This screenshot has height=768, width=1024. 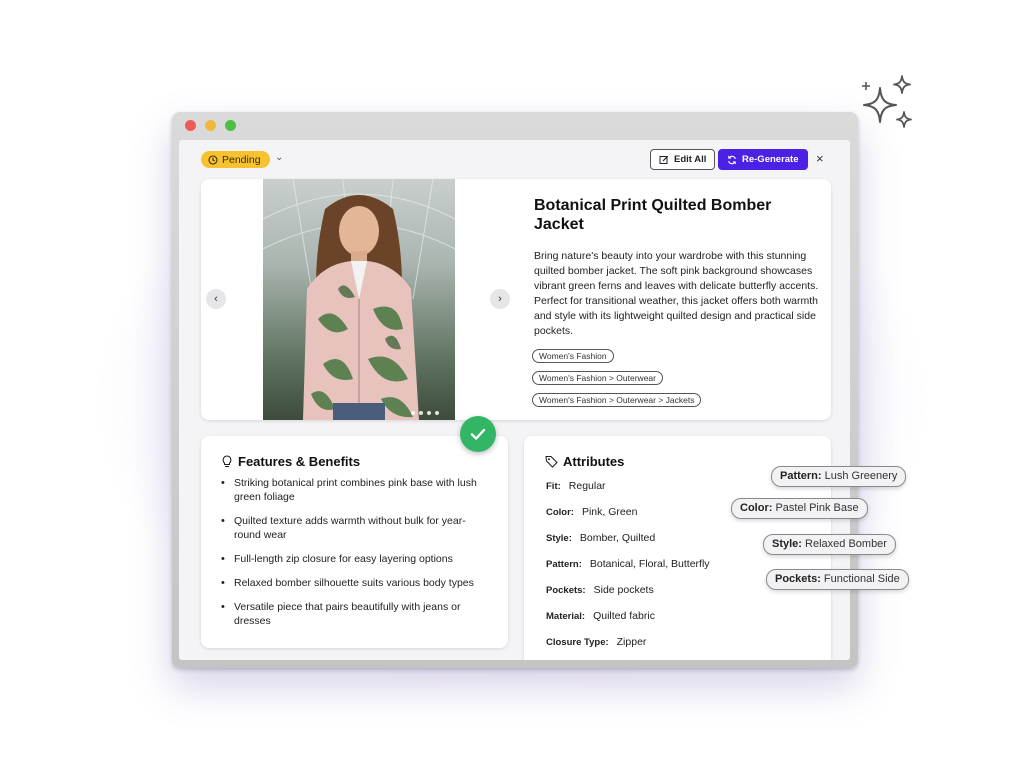 What do you see at coordinates (617, 538) in the screenshot?
I see `attribute-value: Bomber, Quilted` at bounding box center [617, 538].